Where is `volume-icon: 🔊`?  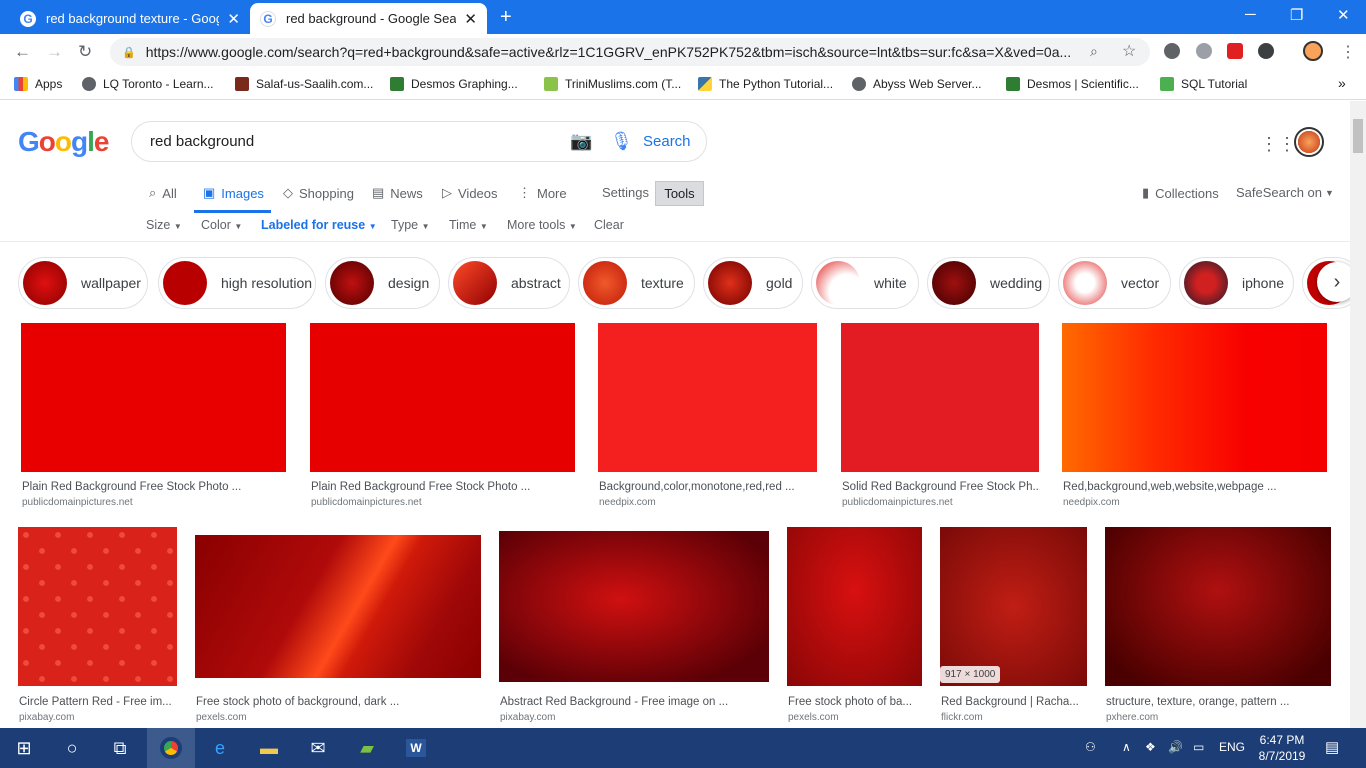 volume-icon: 🔊 is located at coordinates (1175, 747).